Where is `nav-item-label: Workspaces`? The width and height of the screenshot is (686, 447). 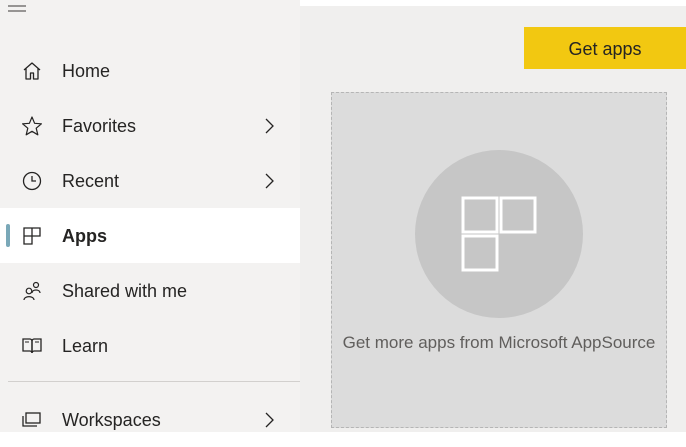 nav-item-label: Workspaces is located at coordinates (111, 420).